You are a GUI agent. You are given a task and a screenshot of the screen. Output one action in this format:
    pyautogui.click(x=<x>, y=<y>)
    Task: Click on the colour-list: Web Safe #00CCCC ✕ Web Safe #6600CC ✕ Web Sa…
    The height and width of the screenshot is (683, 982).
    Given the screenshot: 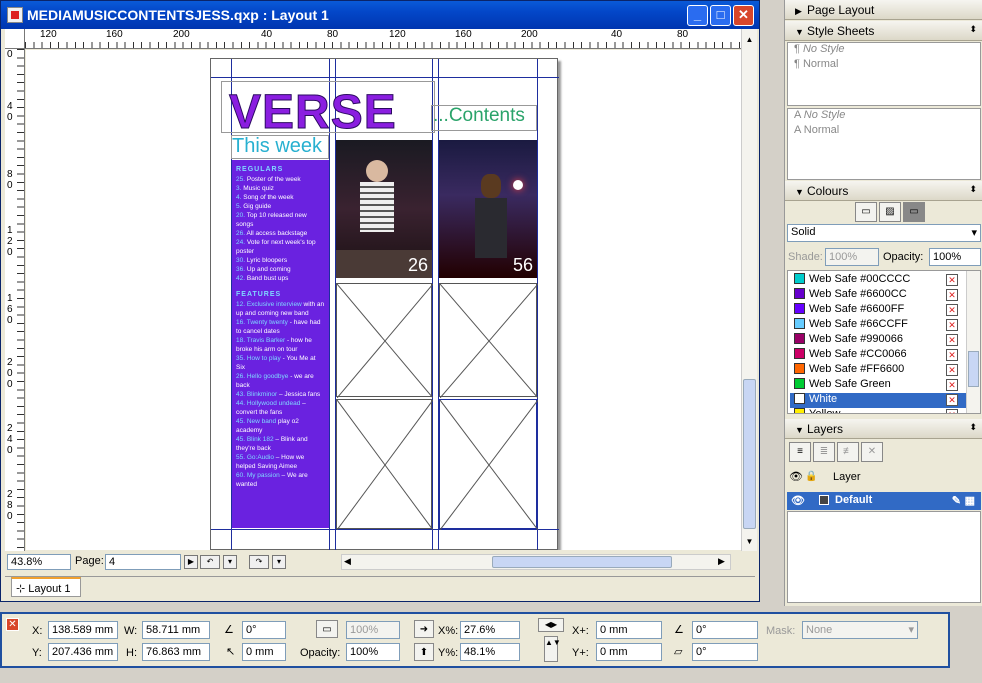 What is the action you would take?
    pyautogui.click(x=884, y=342)
    